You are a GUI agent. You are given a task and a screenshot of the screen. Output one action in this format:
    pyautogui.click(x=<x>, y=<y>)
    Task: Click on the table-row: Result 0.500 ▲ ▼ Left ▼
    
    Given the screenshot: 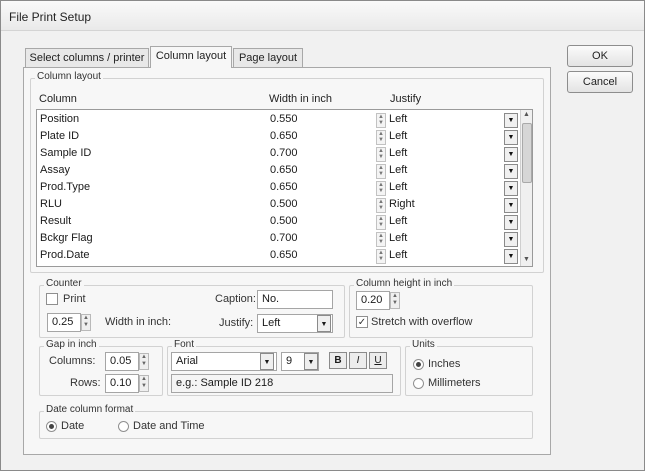 What is the action you would take?
    pyautogui.click(x=278, y=221)
    